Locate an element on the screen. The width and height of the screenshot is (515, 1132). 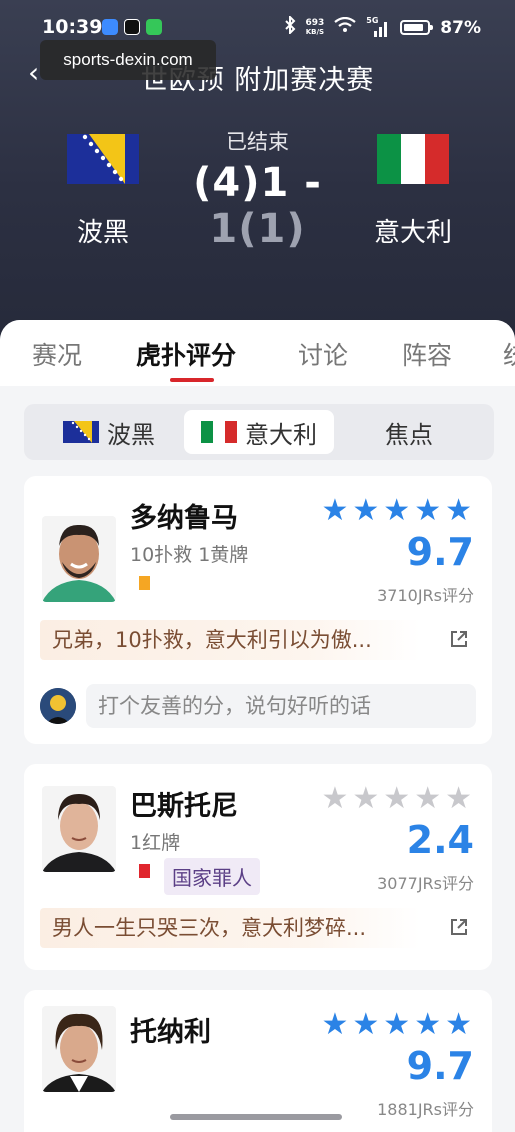
wifi-icon is located at coordinates (345, 27).